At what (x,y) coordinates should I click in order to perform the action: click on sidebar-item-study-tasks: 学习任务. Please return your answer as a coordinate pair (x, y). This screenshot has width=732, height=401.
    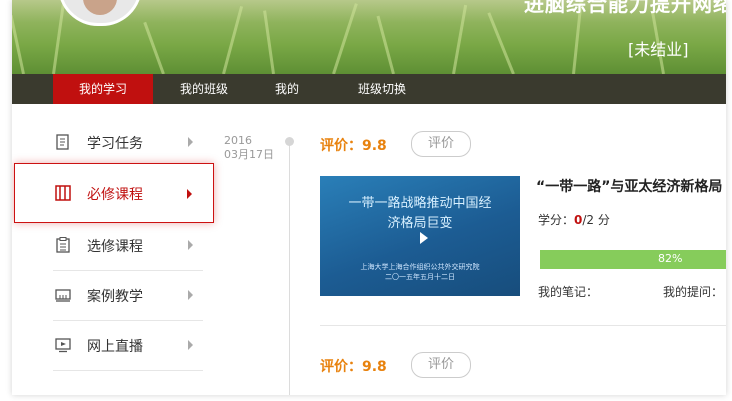
    Looking at the image, I should click on (128, 143).